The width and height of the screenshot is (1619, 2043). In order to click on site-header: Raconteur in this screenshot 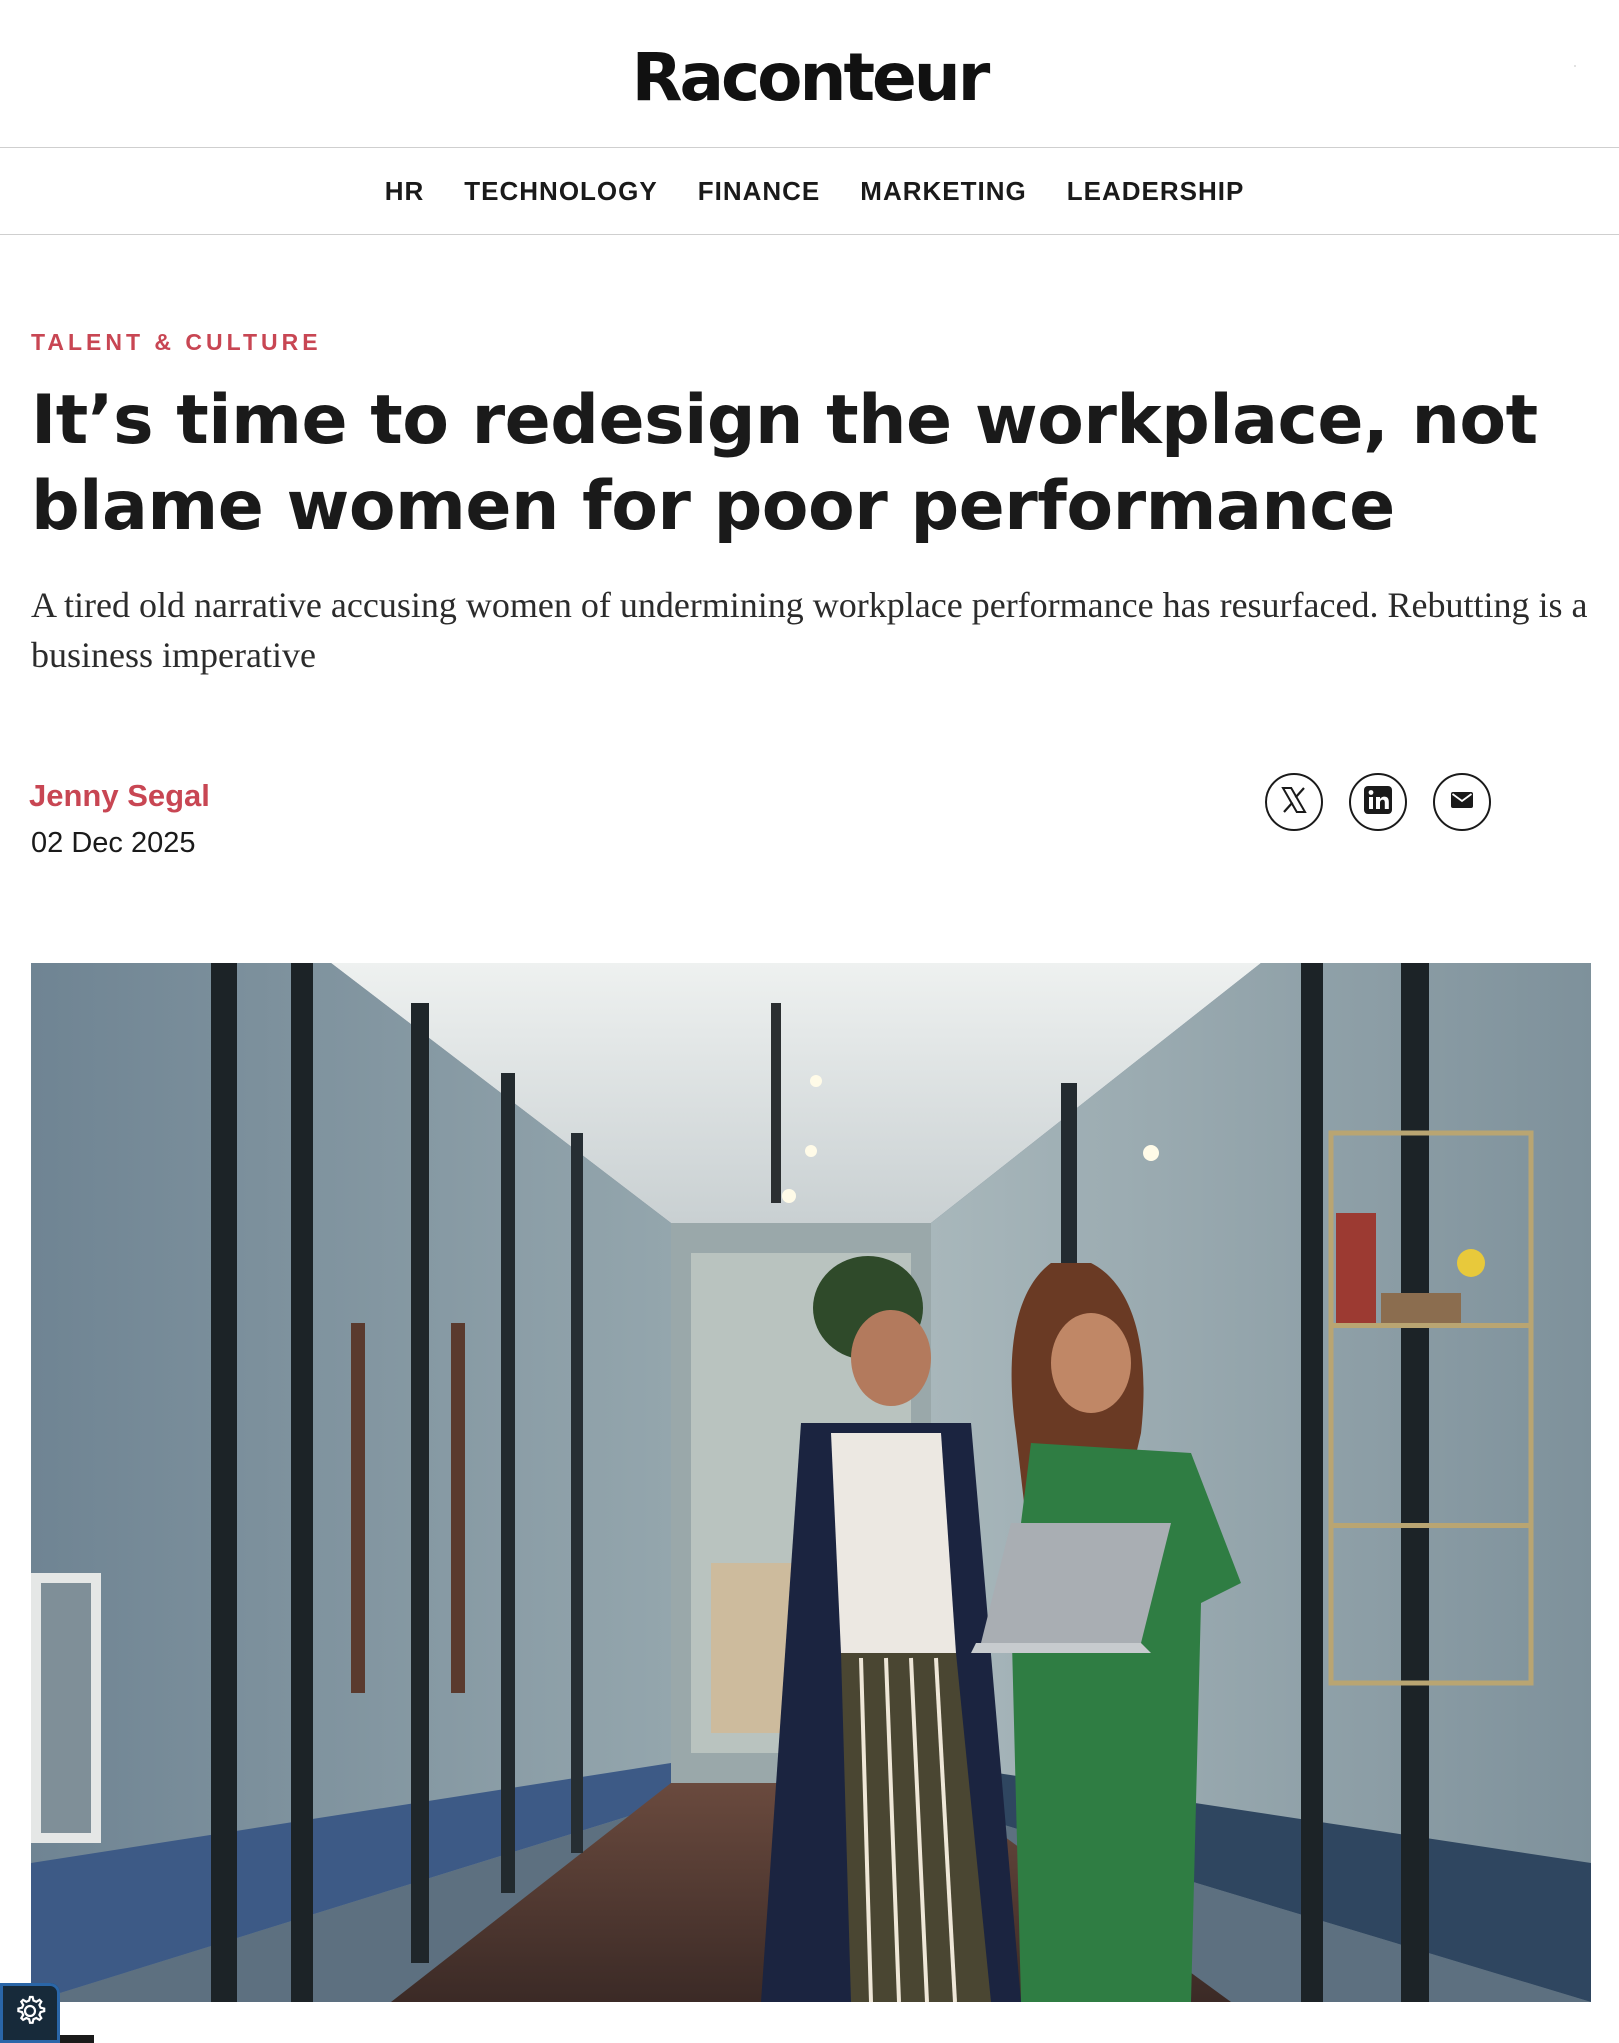, I will do `click(809, 74)`.